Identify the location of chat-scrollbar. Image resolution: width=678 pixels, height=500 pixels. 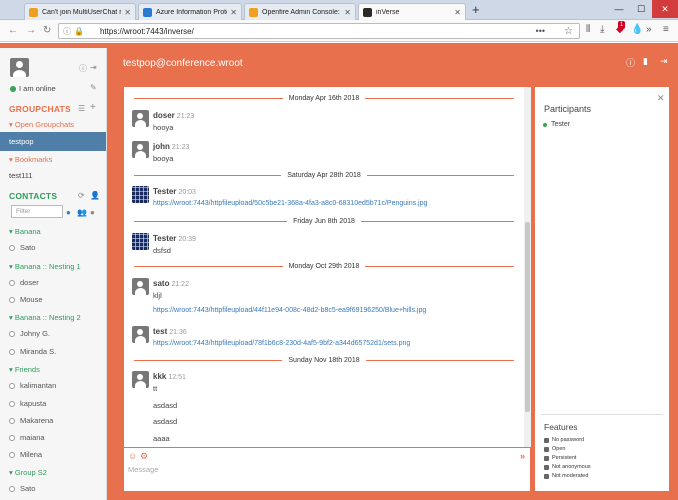
(527, 267).